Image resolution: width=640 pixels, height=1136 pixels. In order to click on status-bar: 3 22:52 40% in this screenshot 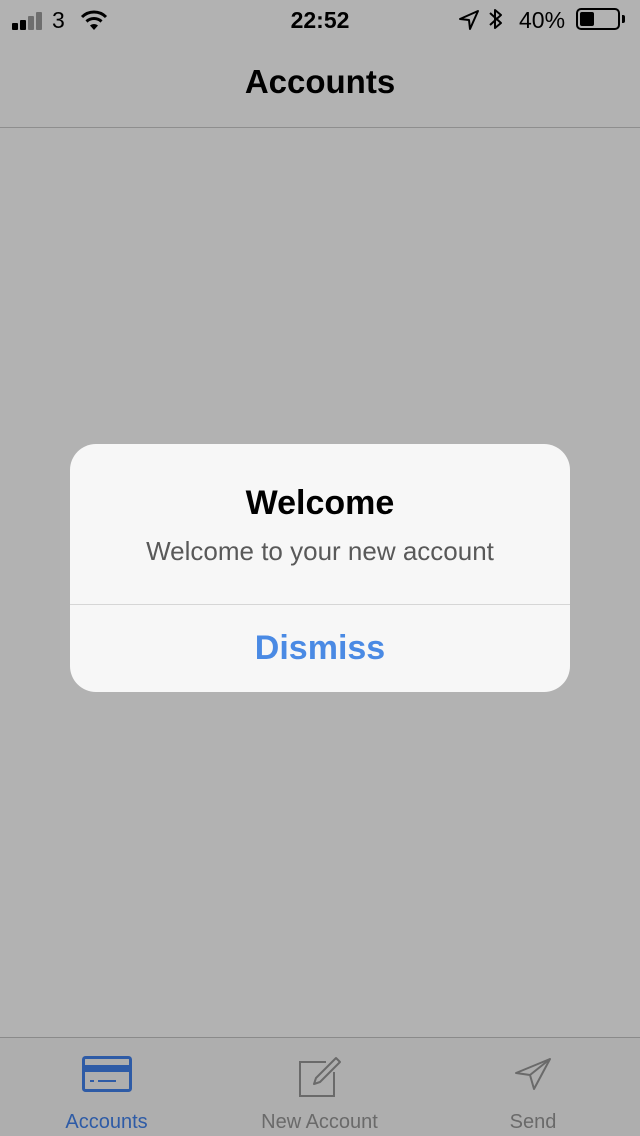, I will do `click(320, 20)`.